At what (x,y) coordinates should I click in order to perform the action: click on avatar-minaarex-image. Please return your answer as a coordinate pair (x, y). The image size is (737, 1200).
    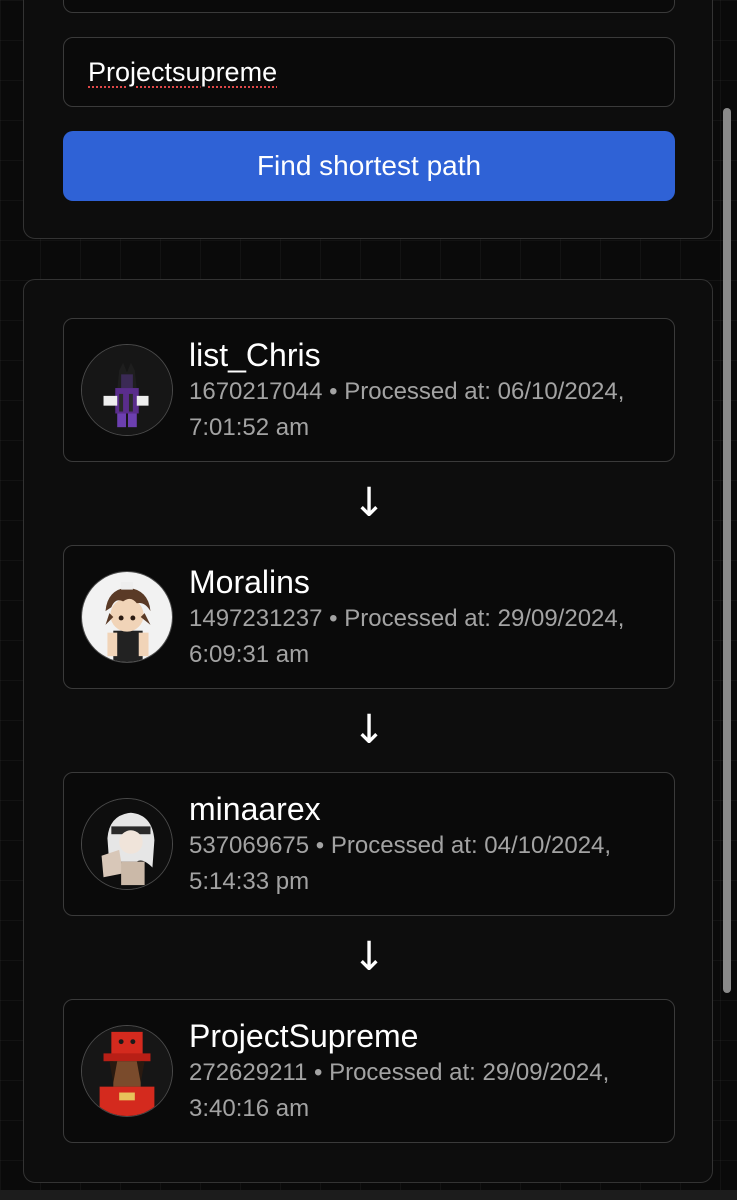
    Looking at the image, I should click on (127, 844).